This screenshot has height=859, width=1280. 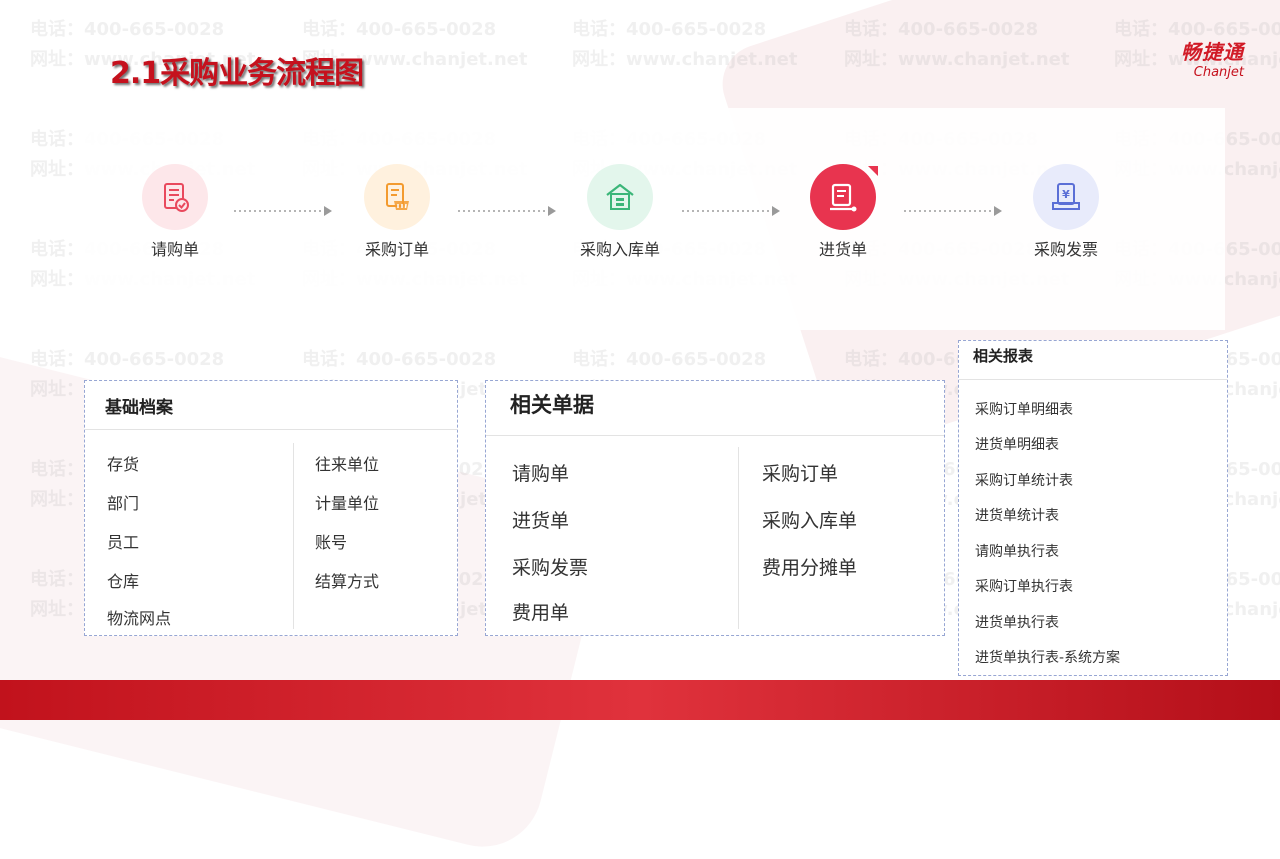 I want to click on warehouse-inbound-icon, so click(x=620, y=197).